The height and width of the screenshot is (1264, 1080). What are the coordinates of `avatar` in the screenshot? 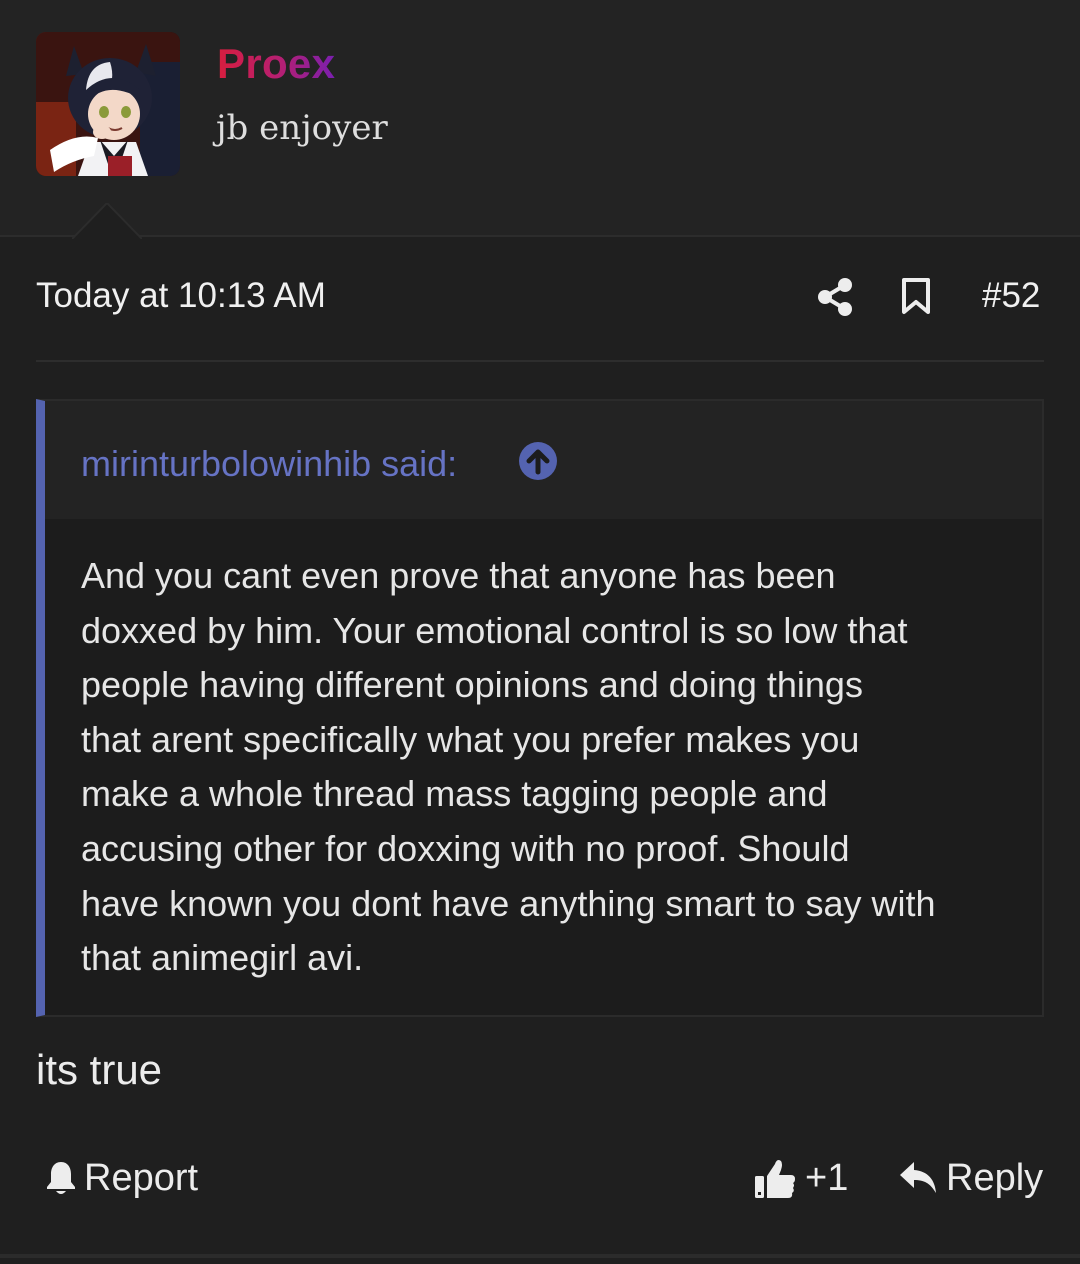 It's located at (108, 104).